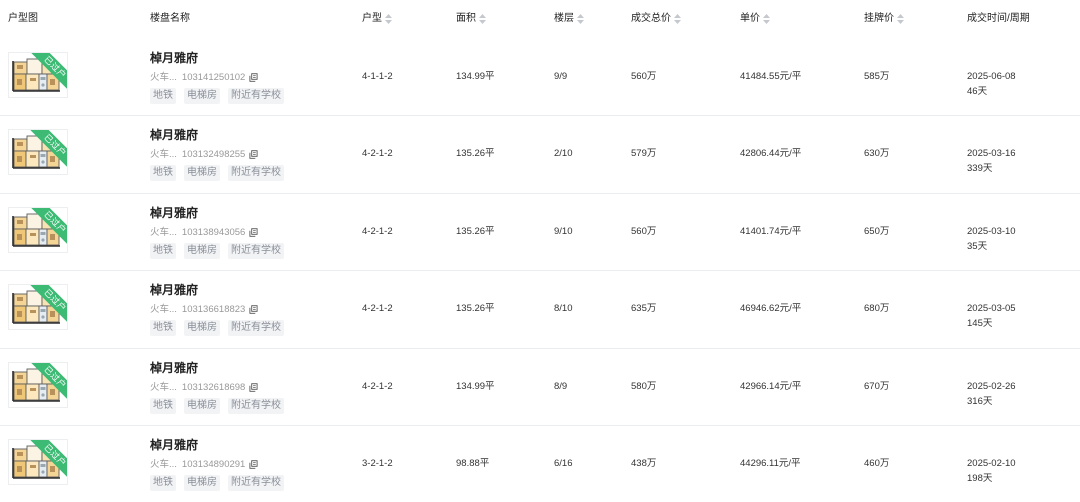 Image resolution: width=1080 pixels, height=502 pixels. I want to click on floor-value: 2/10, so click(563, 153).